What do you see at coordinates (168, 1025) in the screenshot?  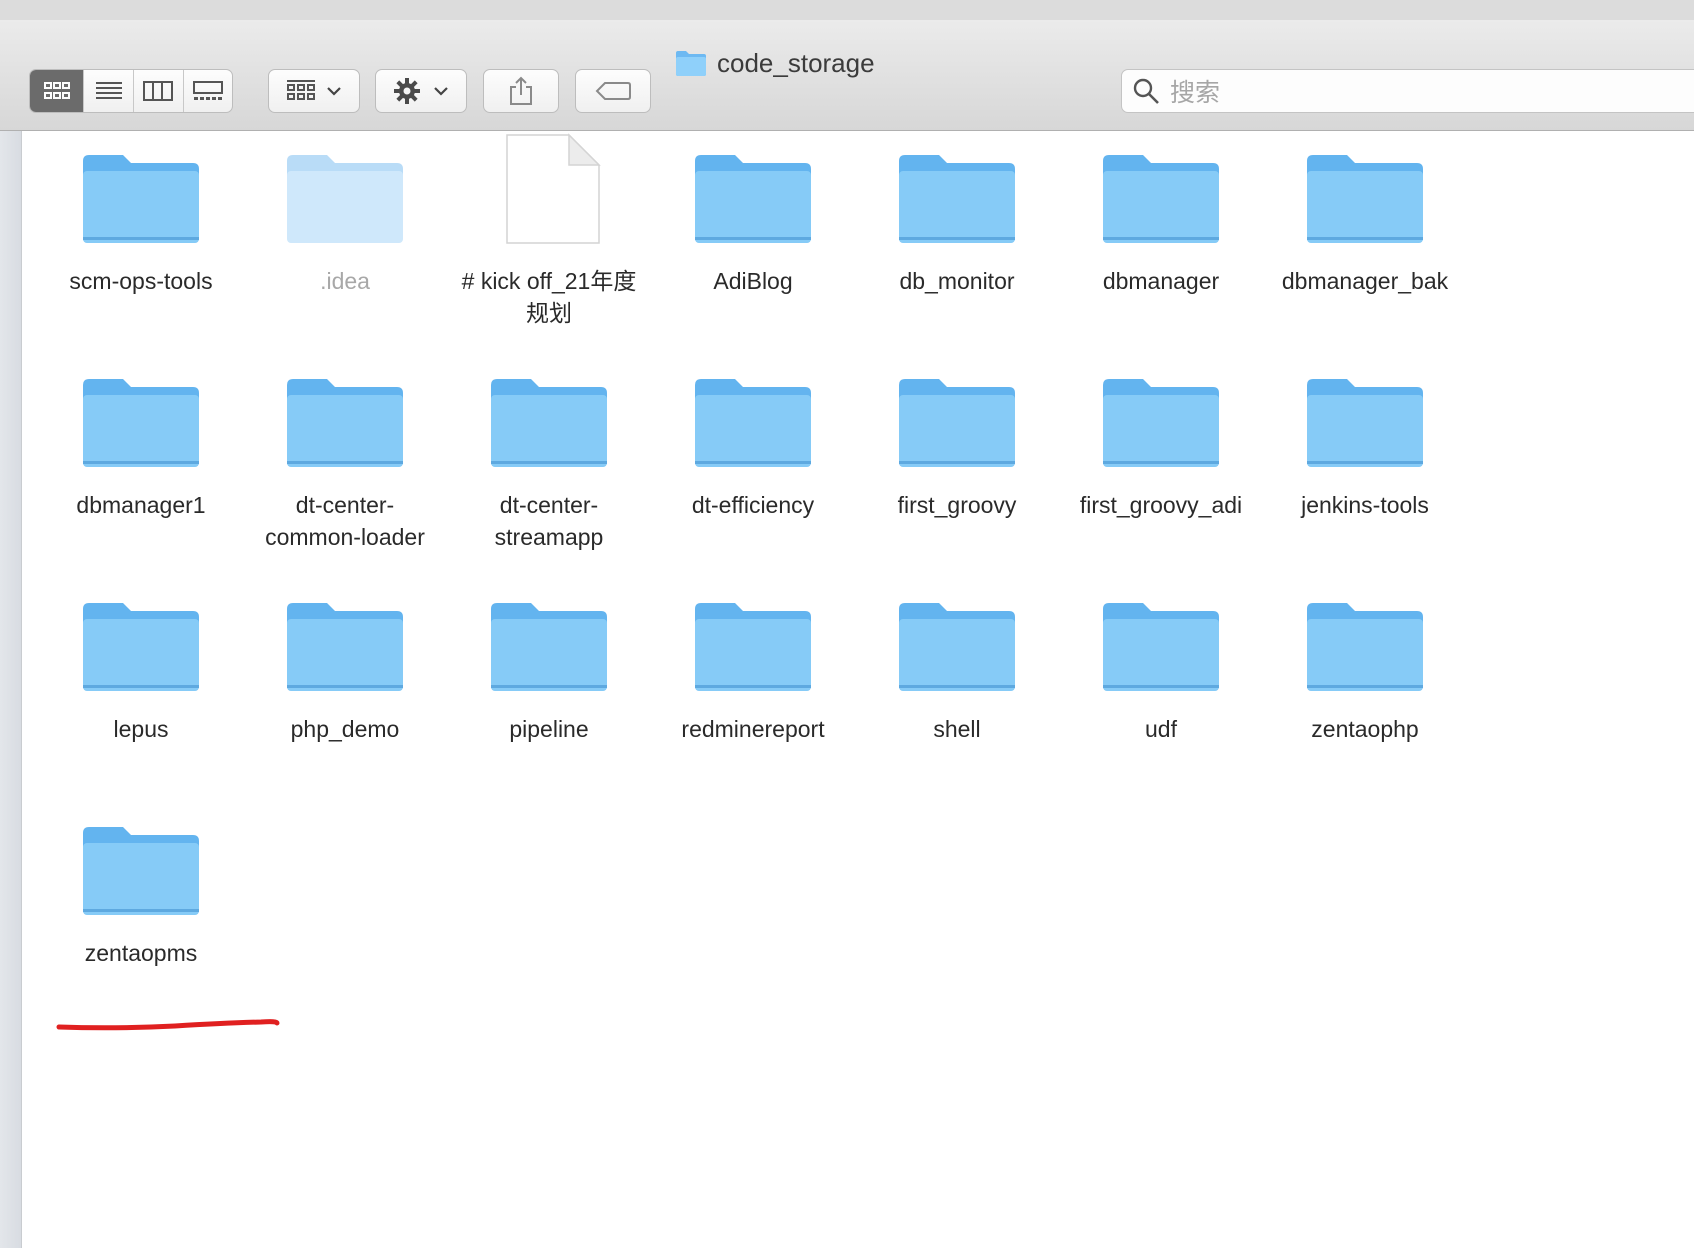 I see `red-underline-annotation` at bounding box center [168, 1025].